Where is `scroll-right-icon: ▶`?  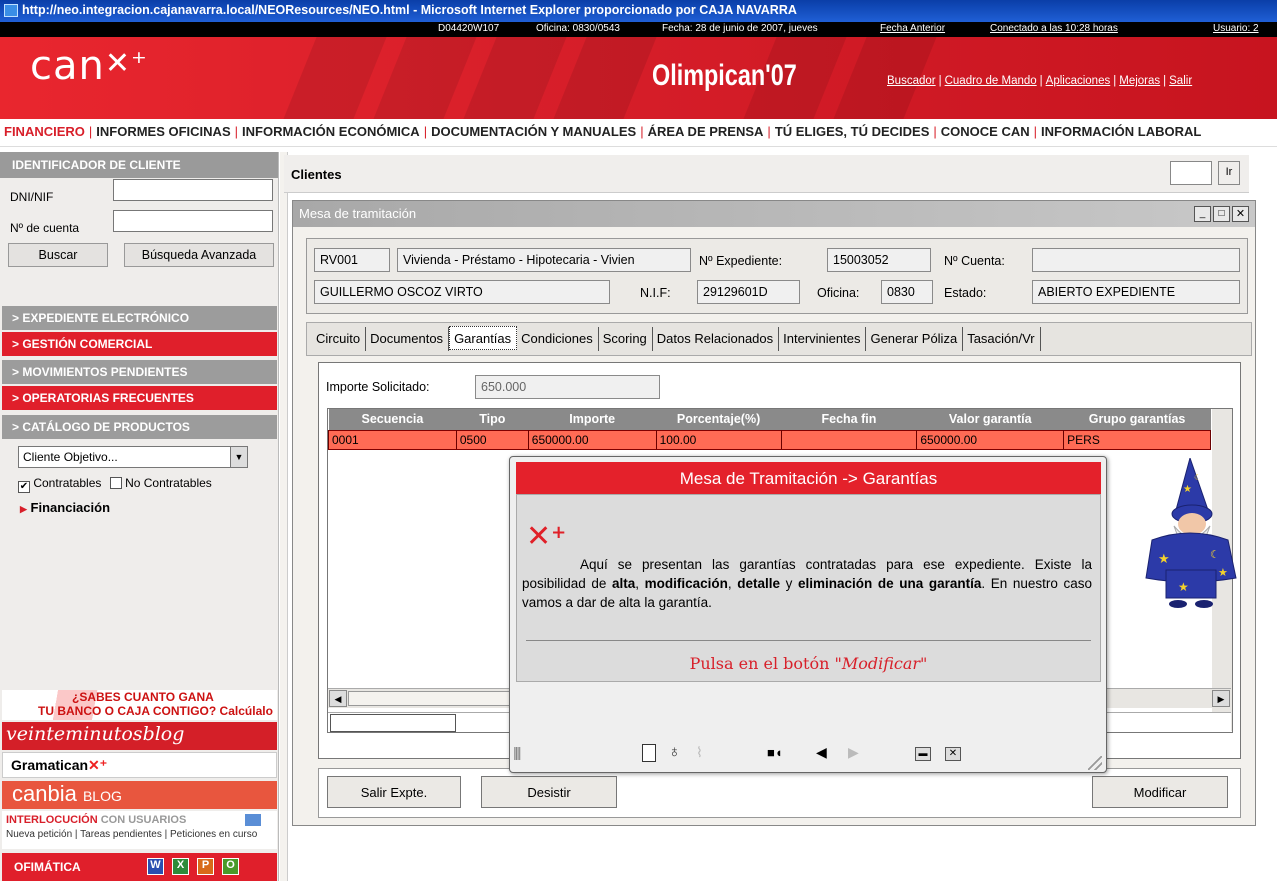
scroll-right-icon: ▶ is located at coordinates (1221, 698).